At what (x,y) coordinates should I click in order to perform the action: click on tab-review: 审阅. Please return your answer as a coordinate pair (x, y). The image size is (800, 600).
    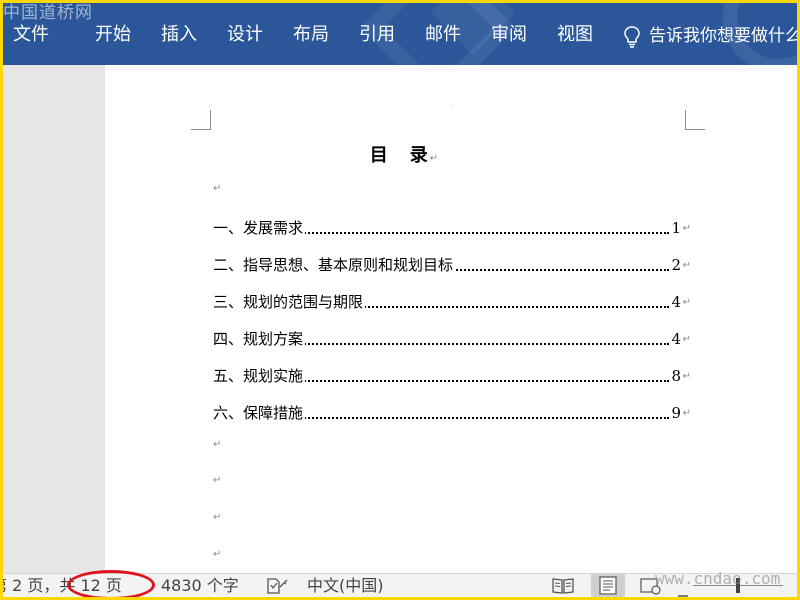
    Looking at the image, I should click on (509, 35).